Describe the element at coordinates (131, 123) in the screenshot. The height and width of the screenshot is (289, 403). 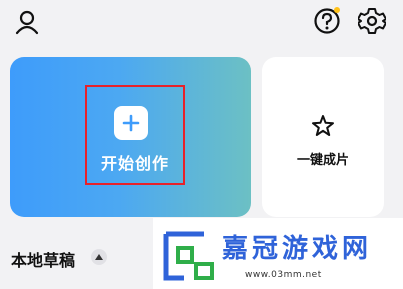
I see `plus-icon` at that location.